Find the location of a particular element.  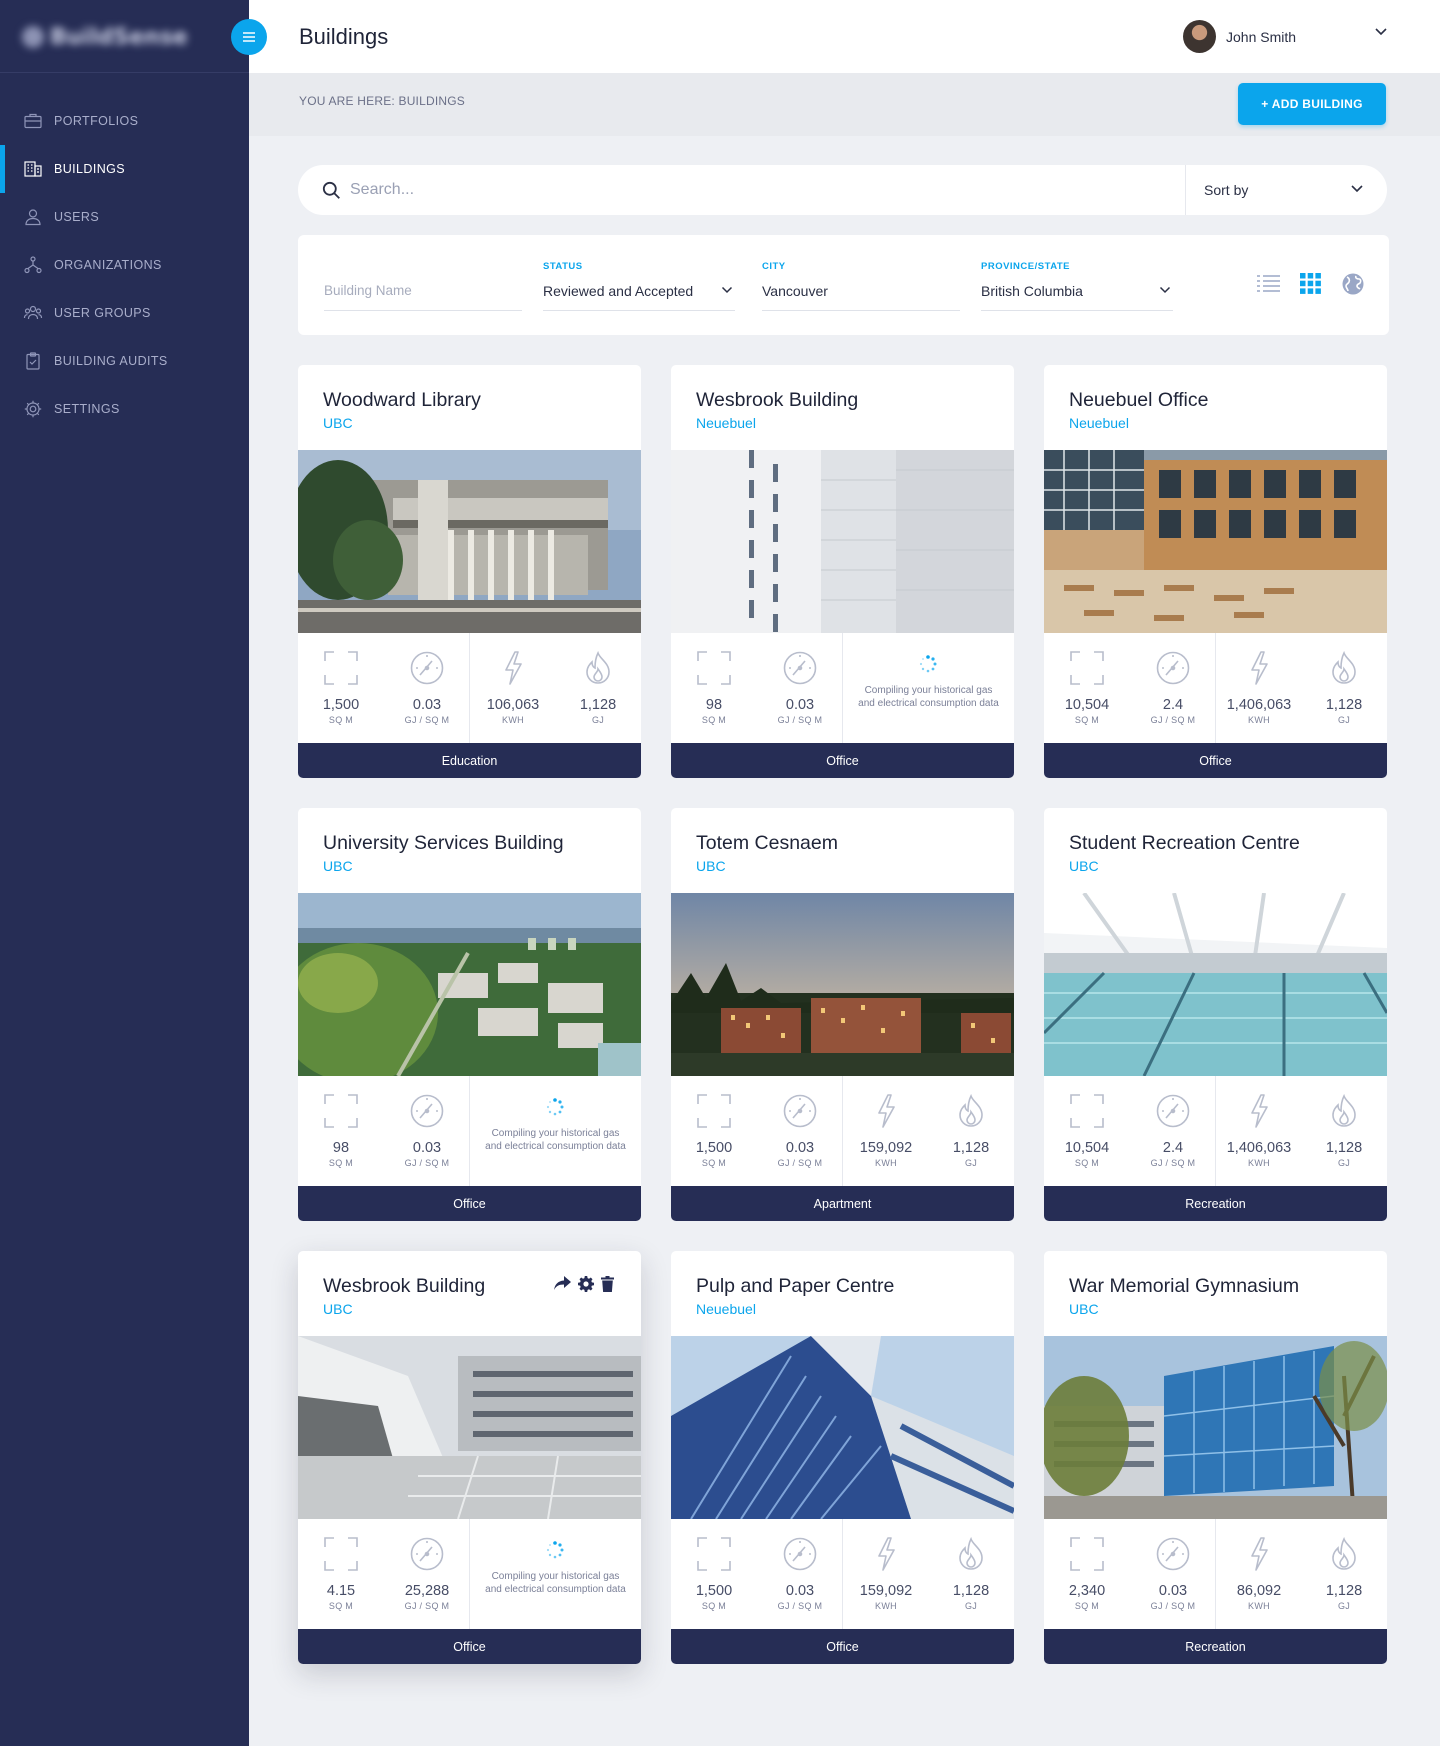

stat-unit: GJ is located at coordinates (598, 720).